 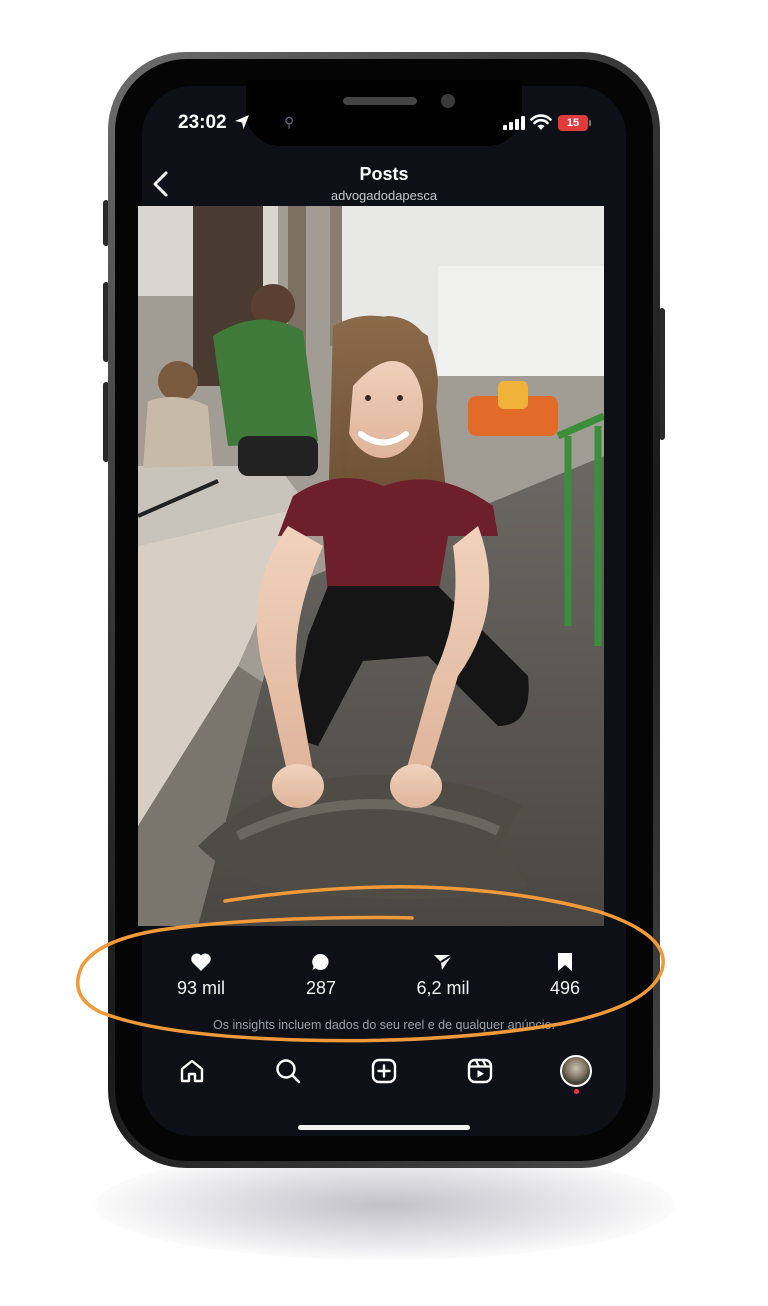 I want to click on shares-count: 6,2 mil, so click(x=443, y=988).